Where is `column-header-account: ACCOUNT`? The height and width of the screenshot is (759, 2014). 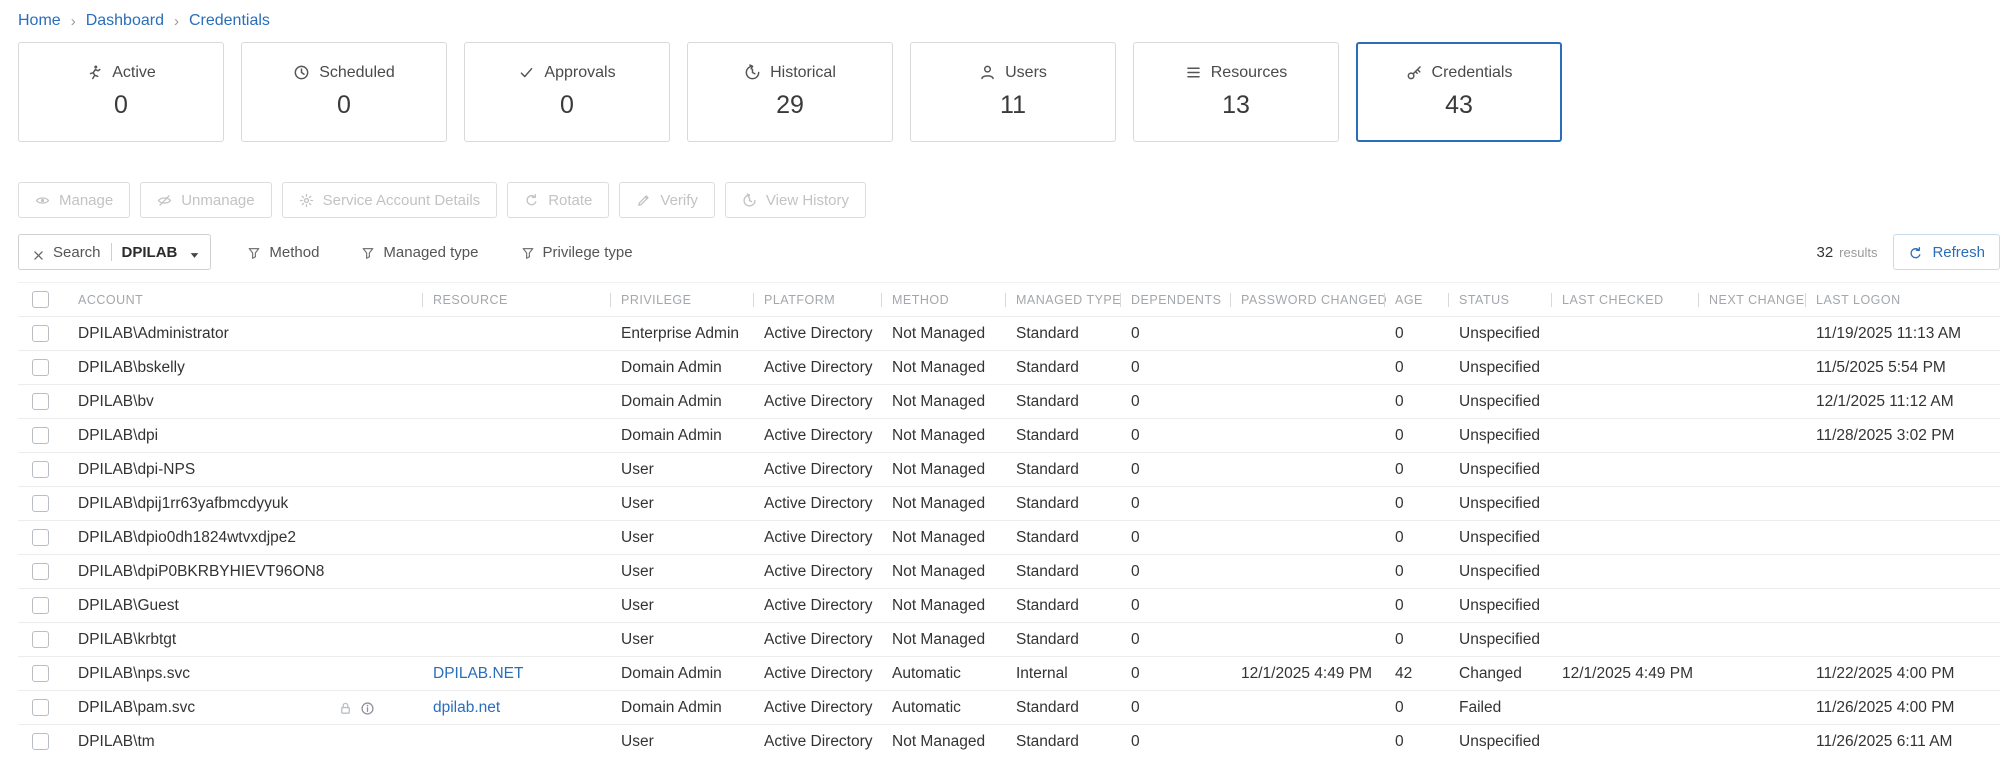
column-header-account: ACCOUNT is located at coordinates (255, 299).